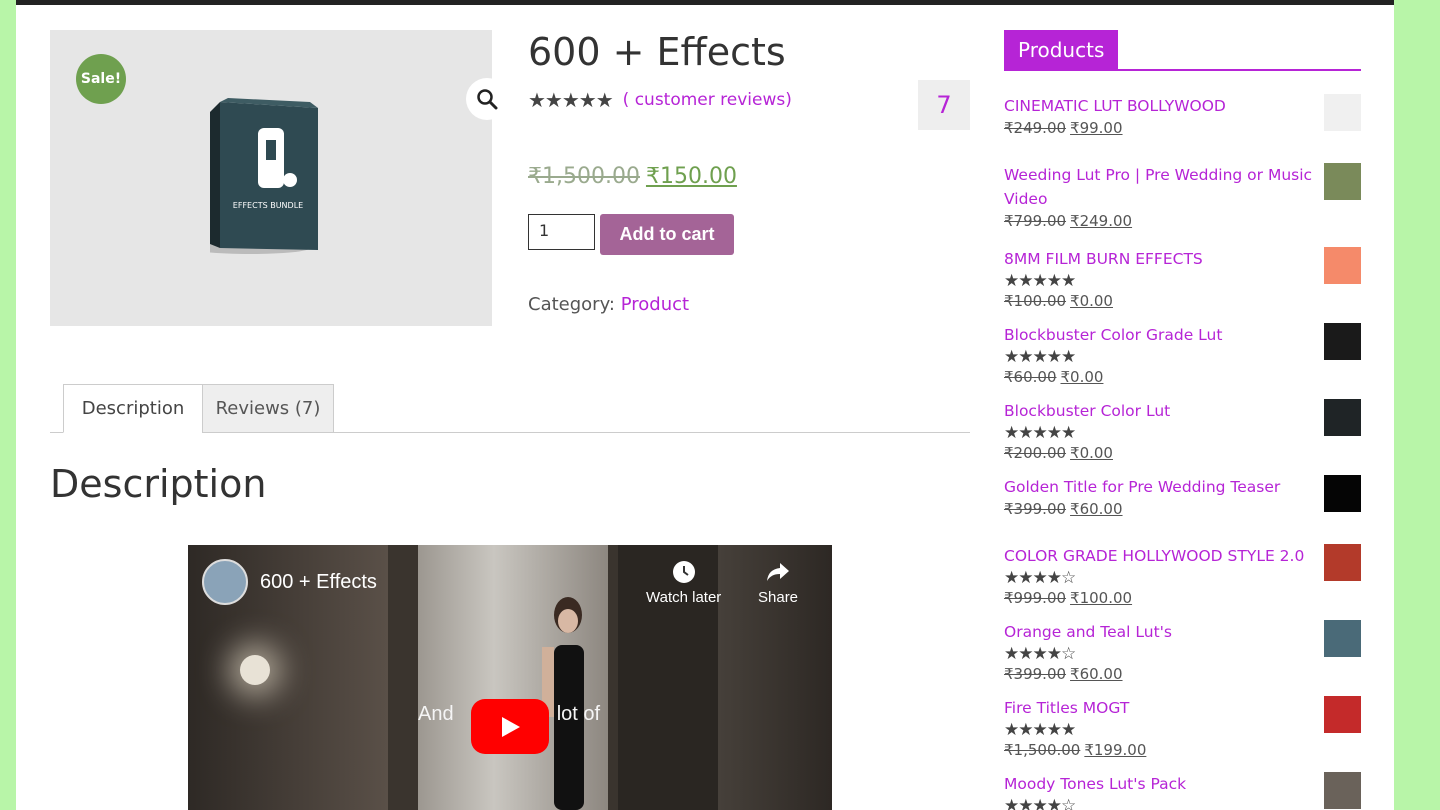 The image size is (1440, 810). What do you see at coordinates (1163, 784) in the screenshot?
I see `sidebar-product-name: Moody Tones Lut's Pack` at bounding box center [1163, 784].